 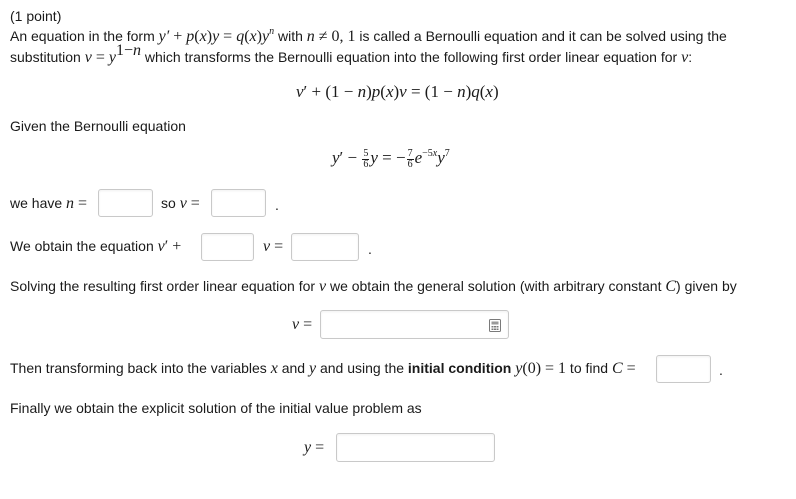 I want to click on point-value: (1 point), so click(x=36, y=16).